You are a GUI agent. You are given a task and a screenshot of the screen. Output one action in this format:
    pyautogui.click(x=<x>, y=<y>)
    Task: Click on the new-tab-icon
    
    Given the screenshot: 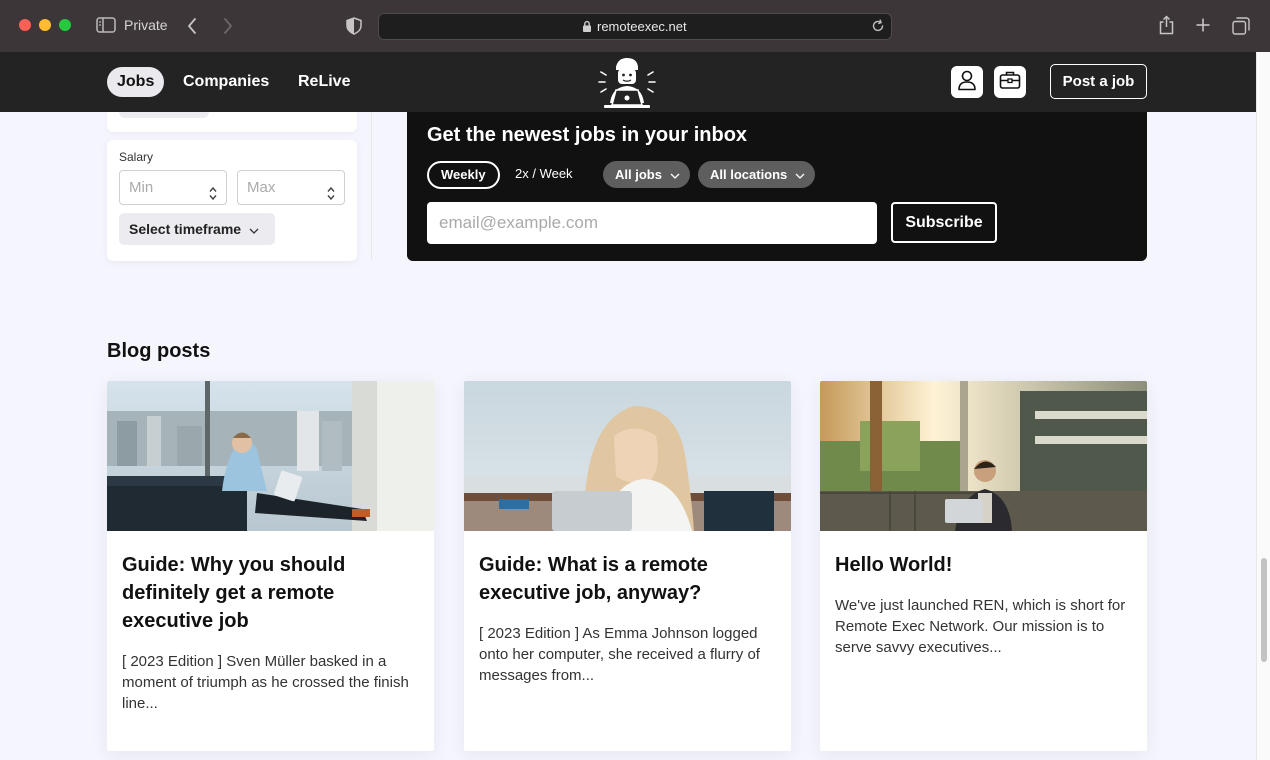 What is the action you would take?
    pyautogui.click(x=1203, y=25)
    